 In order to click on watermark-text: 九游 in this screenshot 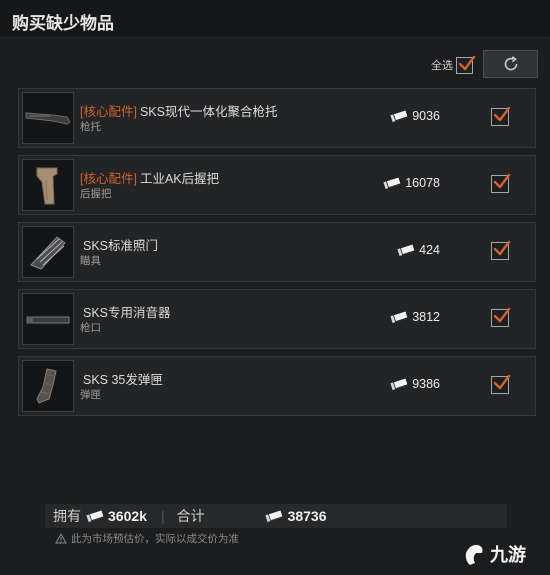, I will do `click(508, 555)`.